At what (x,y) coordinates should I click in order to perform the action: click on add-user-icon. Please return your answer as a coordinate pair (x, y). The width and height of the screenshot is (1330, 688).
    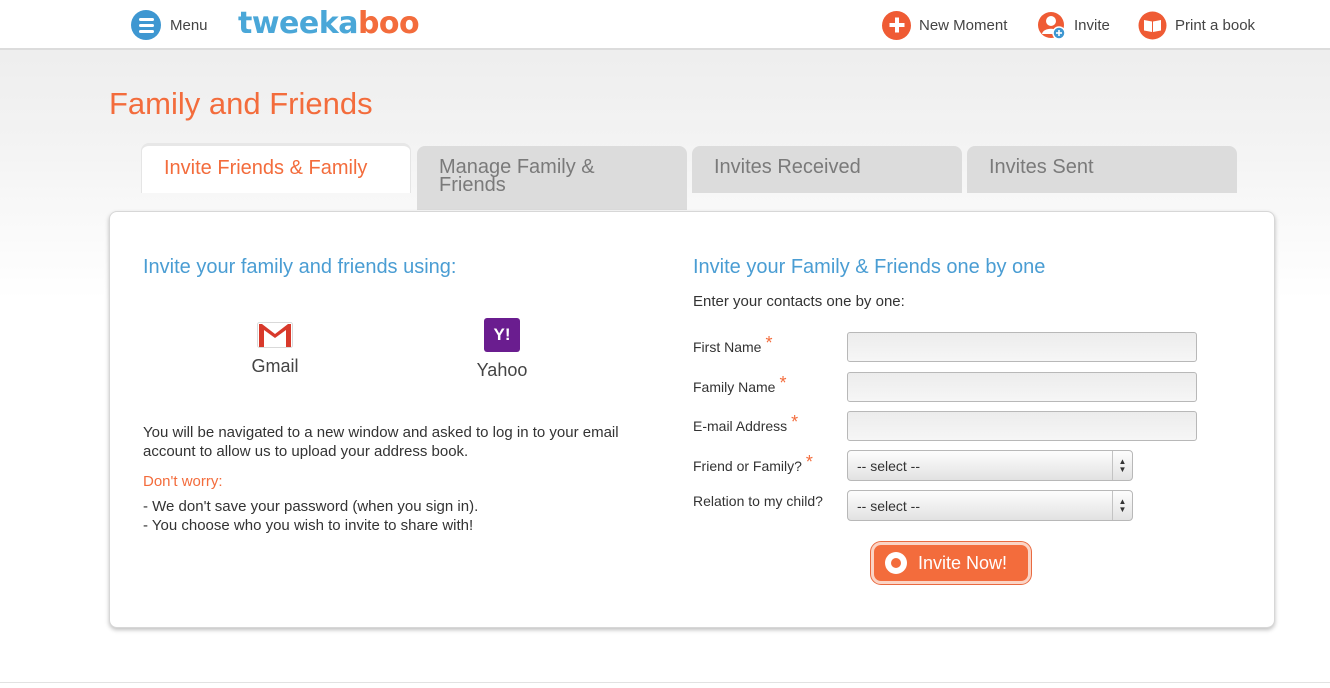
    Looking at the image, I should click on (1051, 25).